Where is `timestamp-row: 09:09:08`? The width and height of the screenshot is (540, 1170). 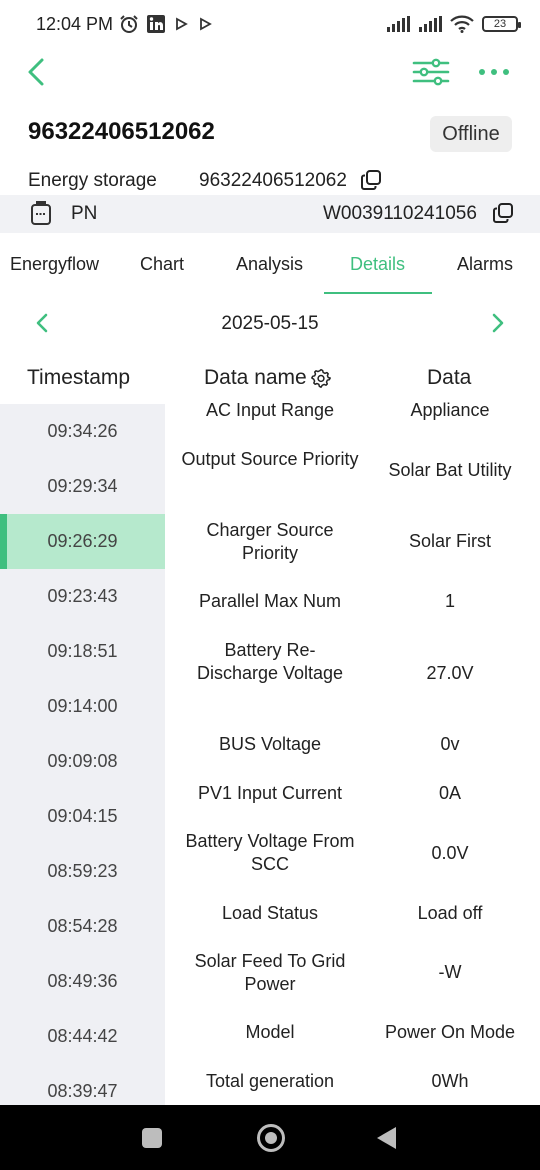 timestamp-row: 09:09:08 is located at coordinates (82, 761).